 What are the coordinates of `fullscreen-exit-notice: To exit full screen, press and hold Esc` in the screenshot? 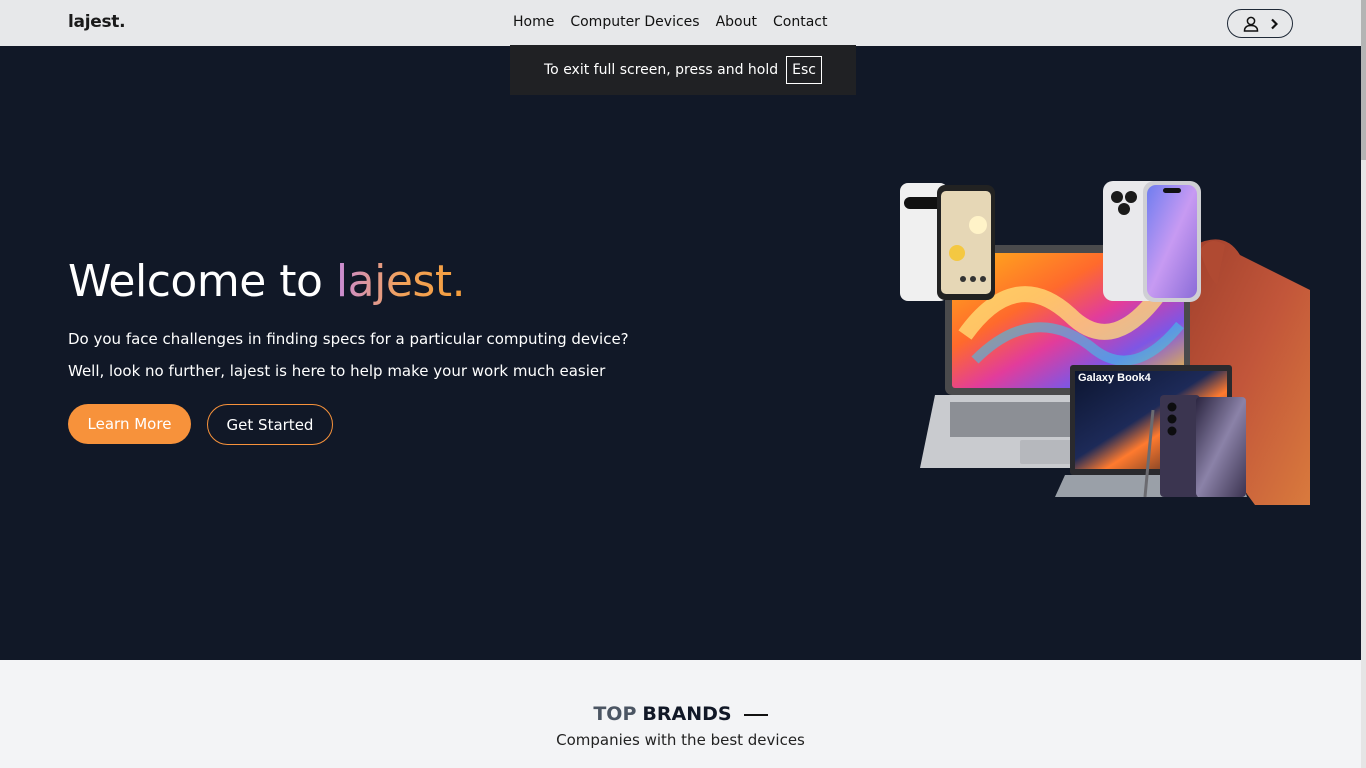 It's located at (683, 70).